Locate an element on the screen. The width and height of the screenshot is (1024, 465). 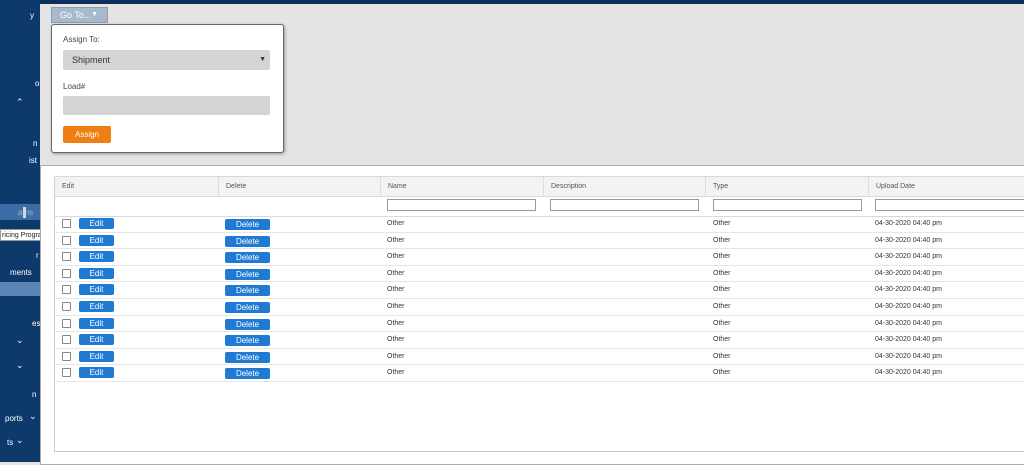
column-header-name: Name is located at coordinates (461, 186).